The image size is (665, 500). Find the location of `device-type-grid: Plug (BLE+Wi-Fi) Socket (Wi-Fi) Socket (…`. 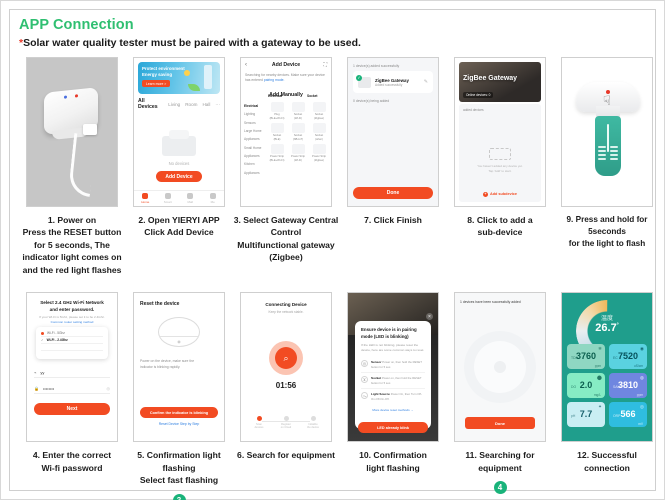

device-type-grid: Plug (BLE+Wi-Fi) Socket (Wi-Fi) Socket (… is located at coordinates (298, 132).